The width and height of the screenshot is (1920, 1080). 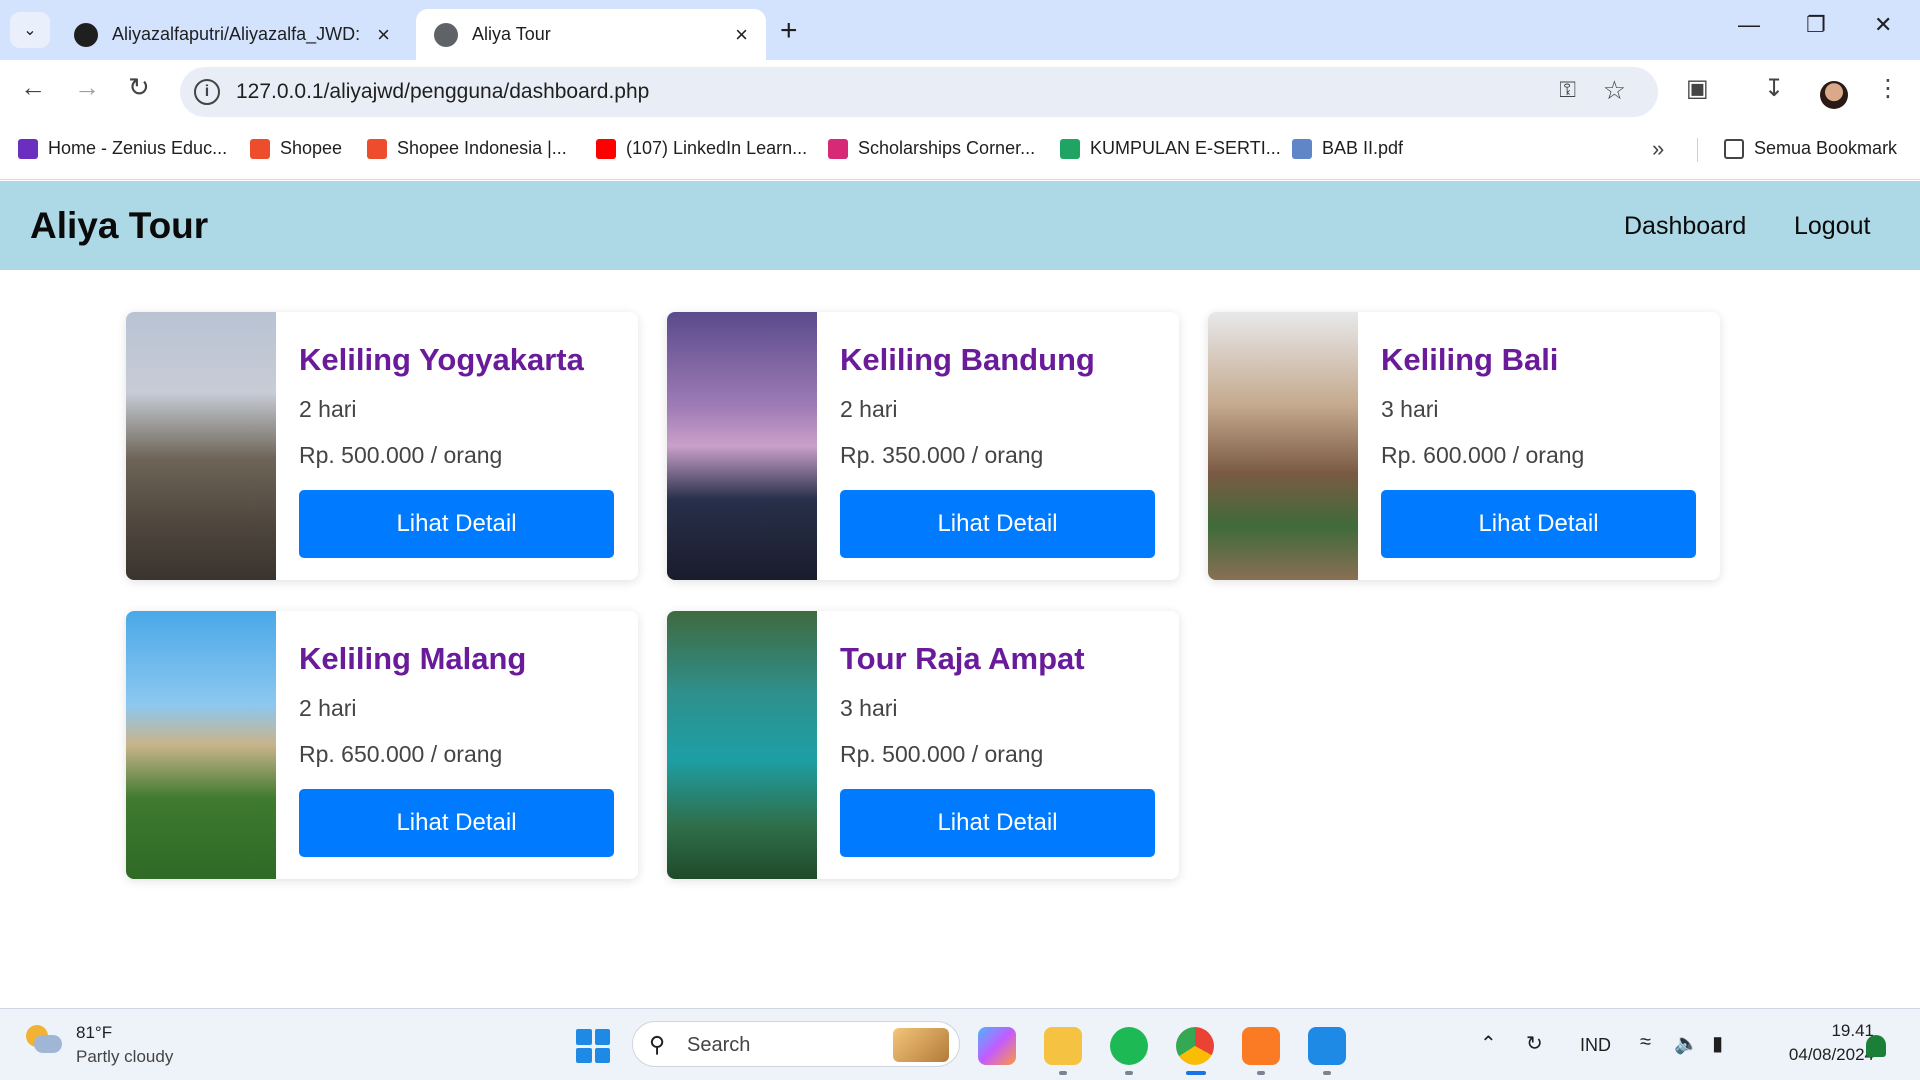 What do you see at coordinates (1658, 149) in the screenshot?
I see `more-bookmarks-icon: »` at bounding box center [1658, 149].